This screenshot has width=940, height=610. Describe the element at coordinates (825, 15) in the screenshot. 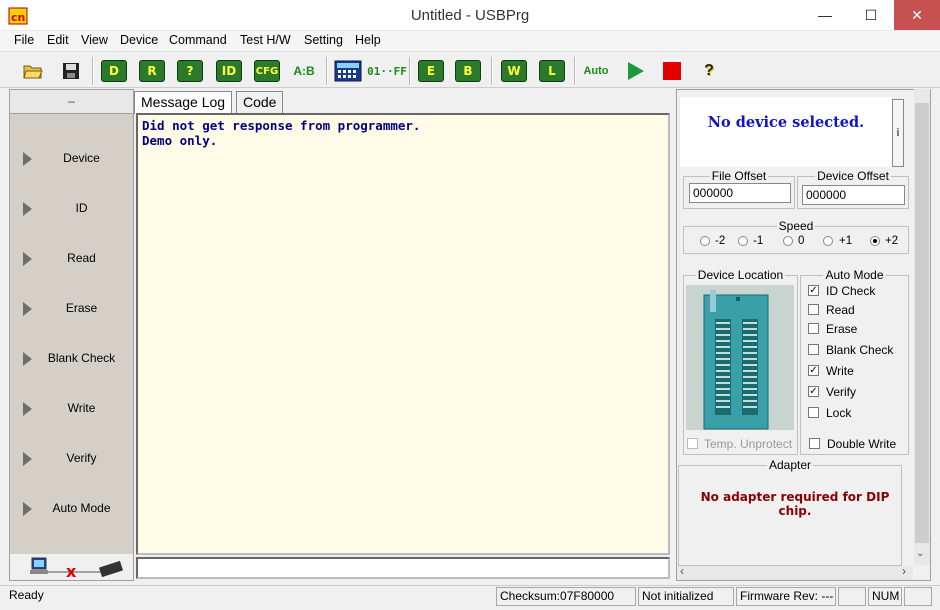

I see `minimize-button: —` at that location.